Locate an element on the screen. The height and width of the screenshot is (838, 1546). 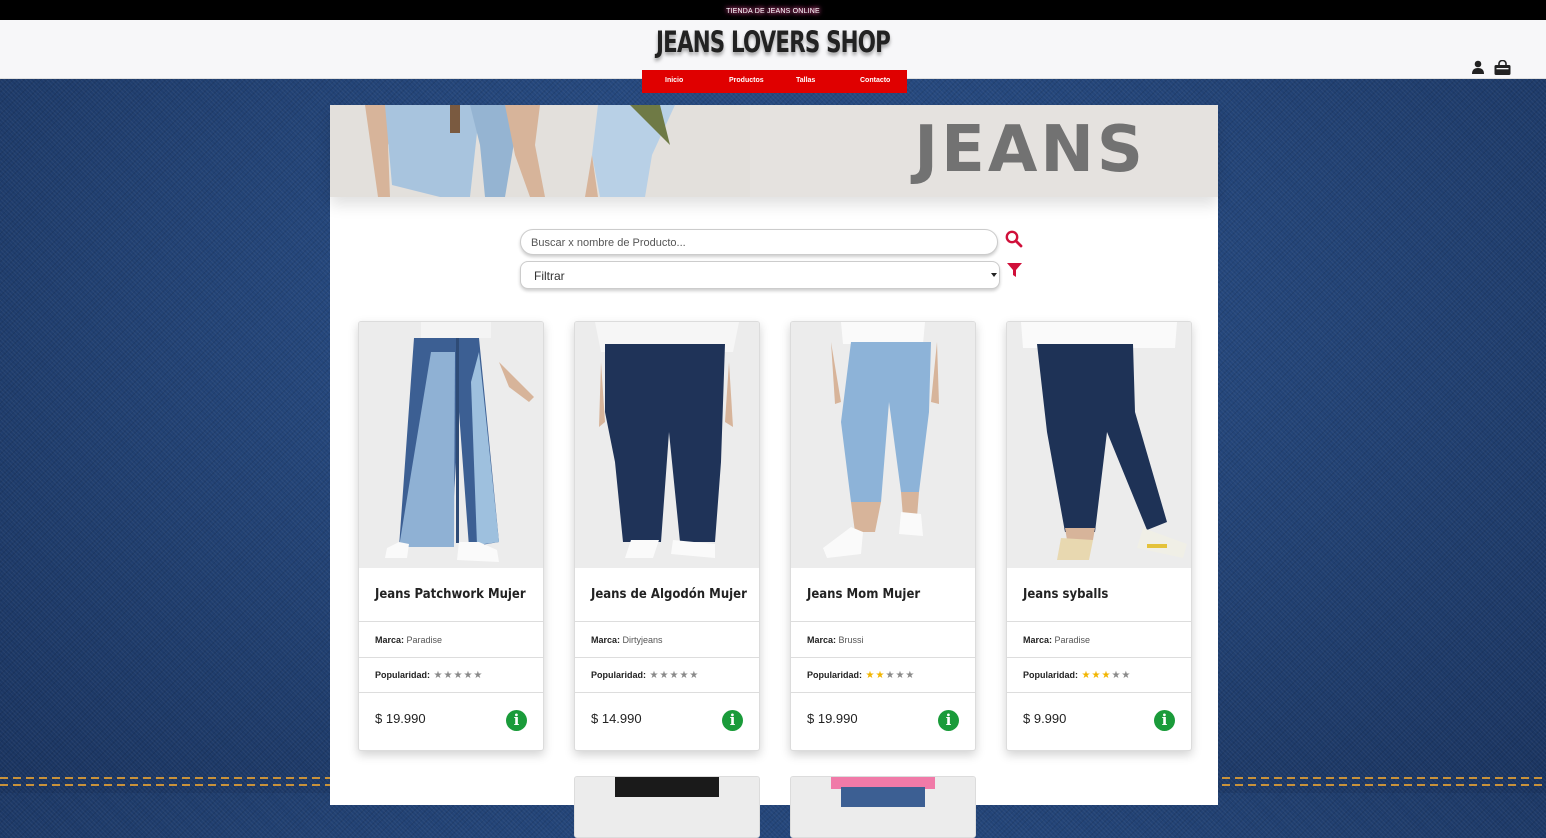
nav-inicio: Inicio is located at coordinates (674, 80).